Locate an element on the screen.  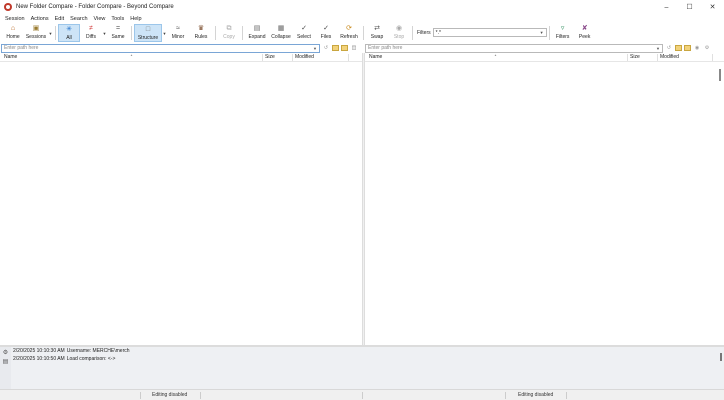
filters-input: *.* ▼ is located at coordinates (489, 32).